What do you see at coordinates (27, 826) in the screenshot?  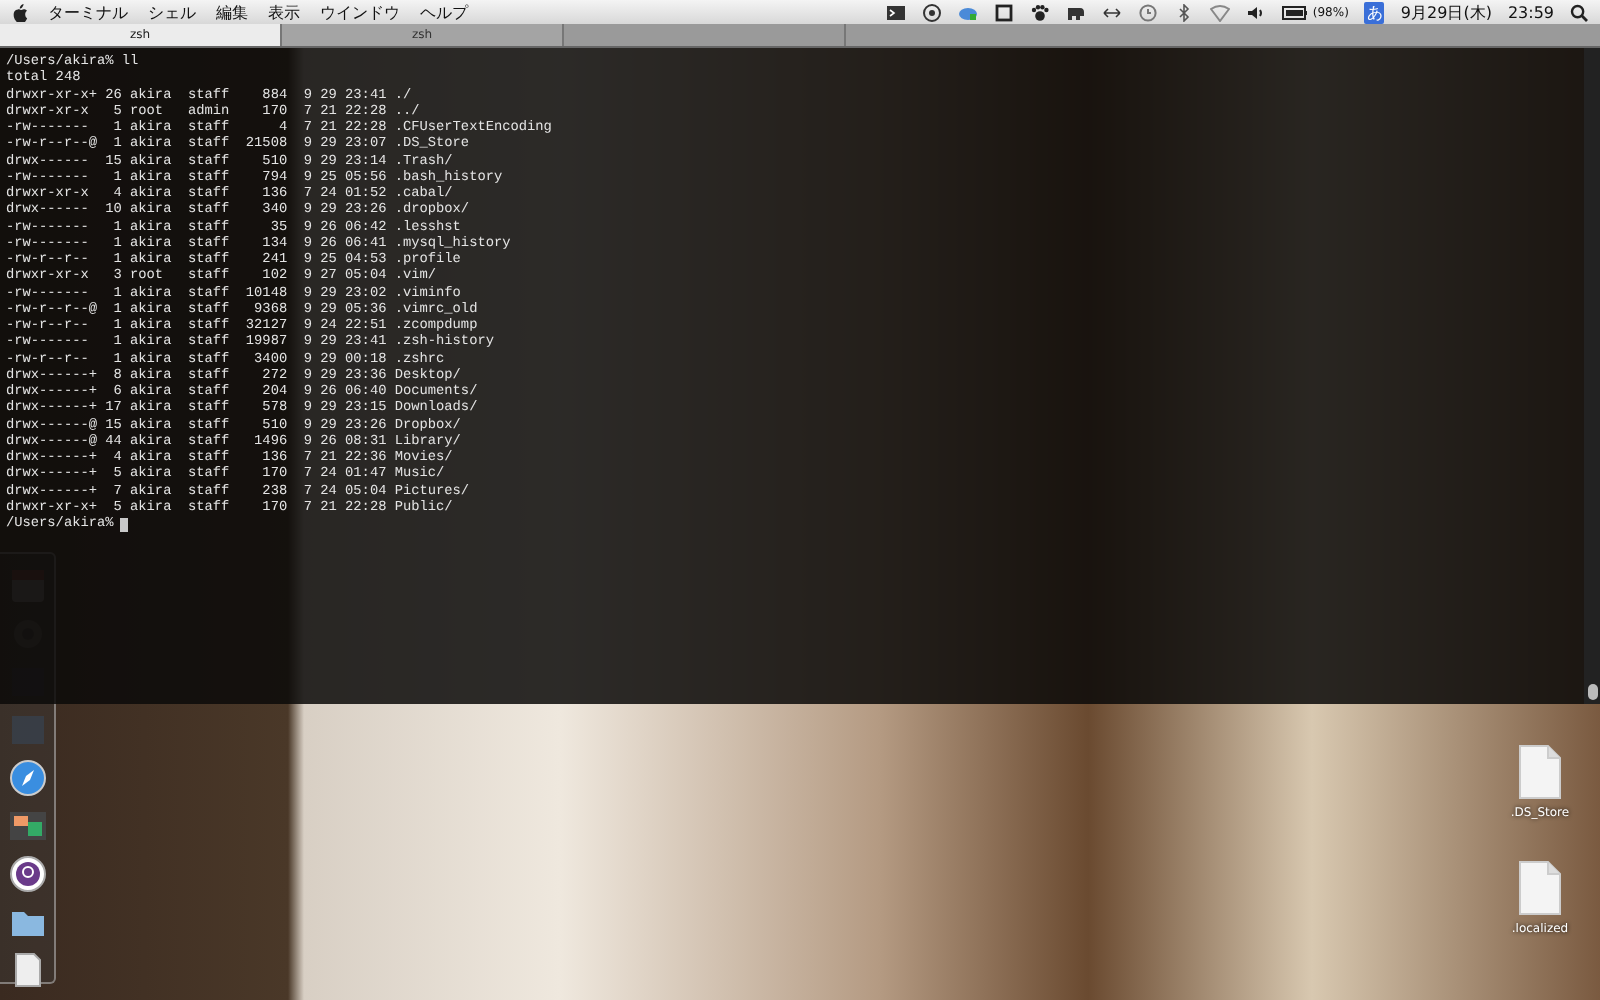 I see `photos-icon` at bounding box center [27, 826].